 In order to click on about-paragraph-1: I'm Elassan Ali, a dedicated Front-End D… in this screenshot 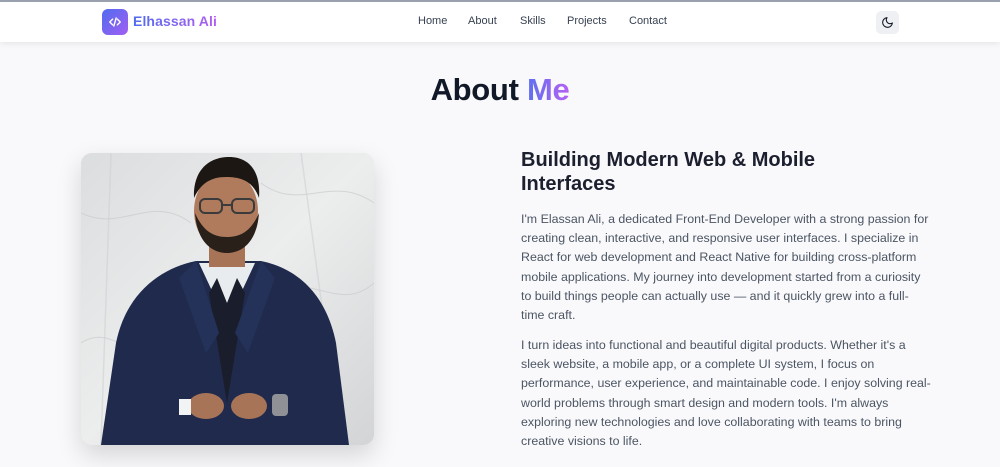, I will do `click(725, 267)`.